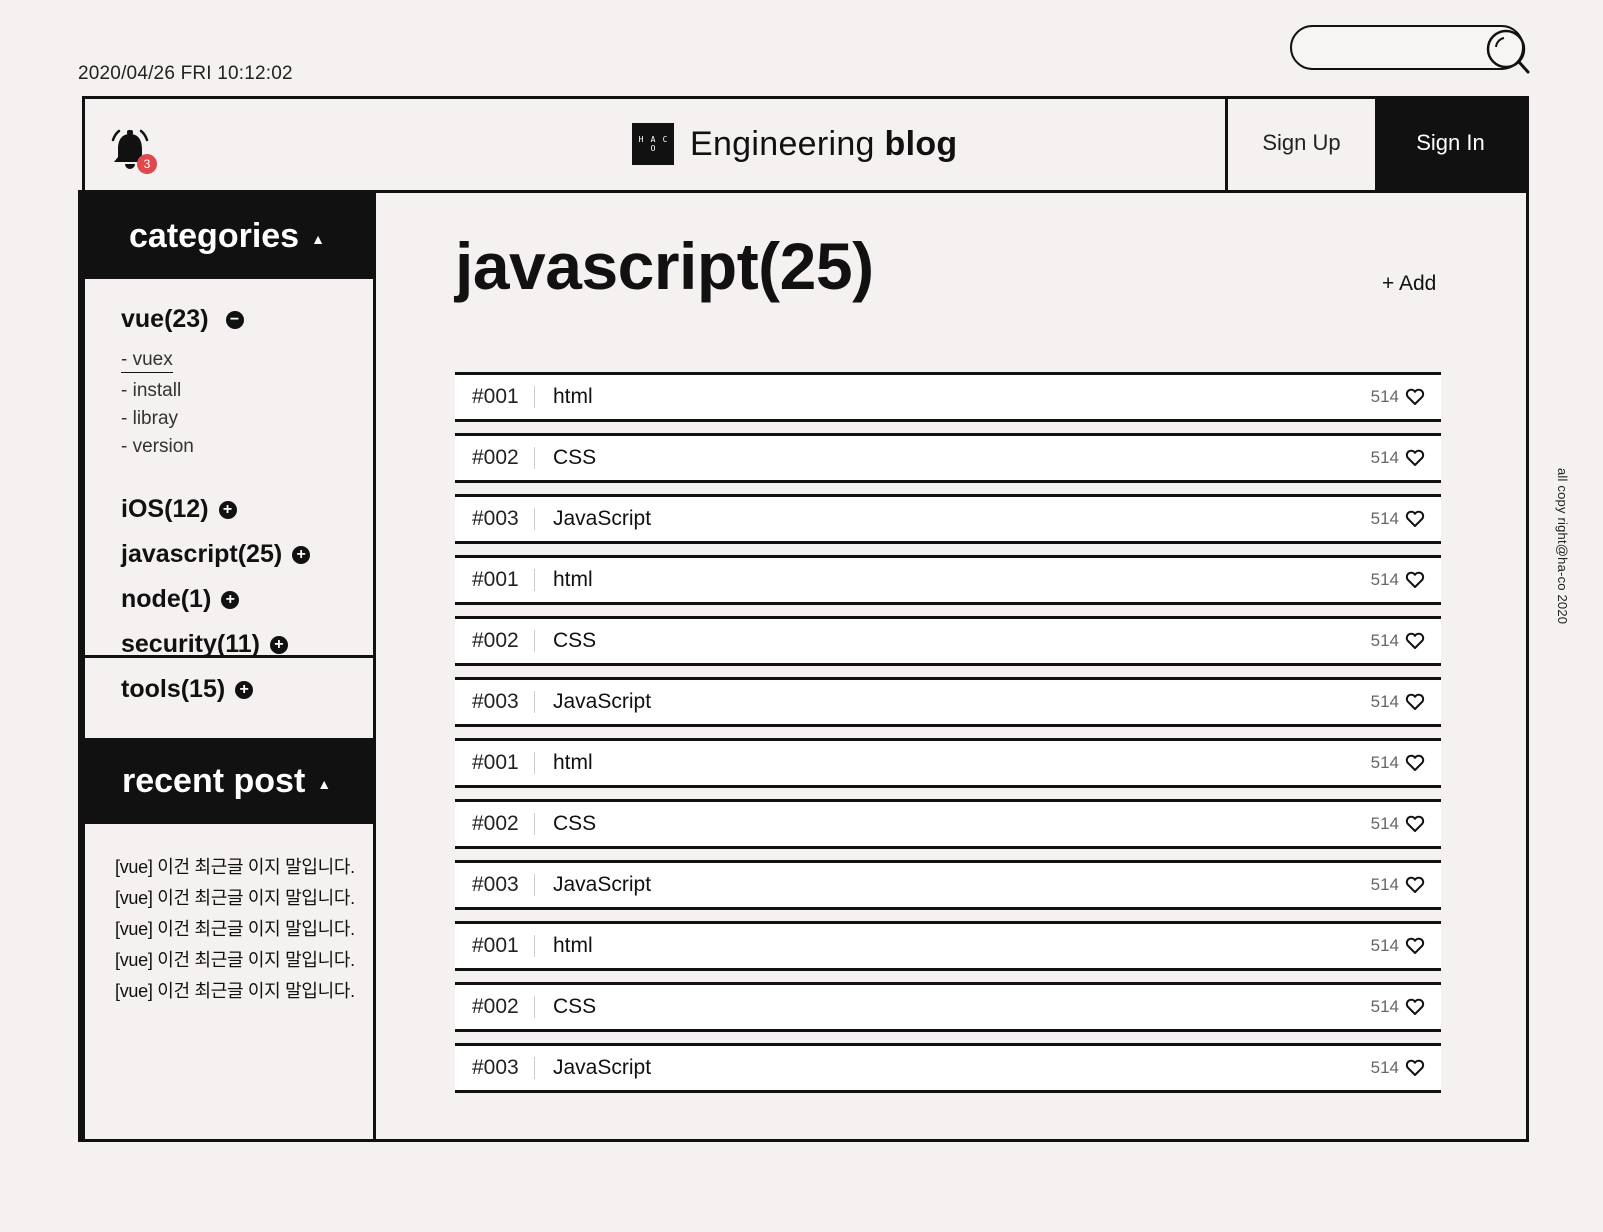 The image size is (1603, 1232). What do you see at coordinates (653, 139) in the screenshot?
I see `logo-letter: A` at bounding box center [653, 139].